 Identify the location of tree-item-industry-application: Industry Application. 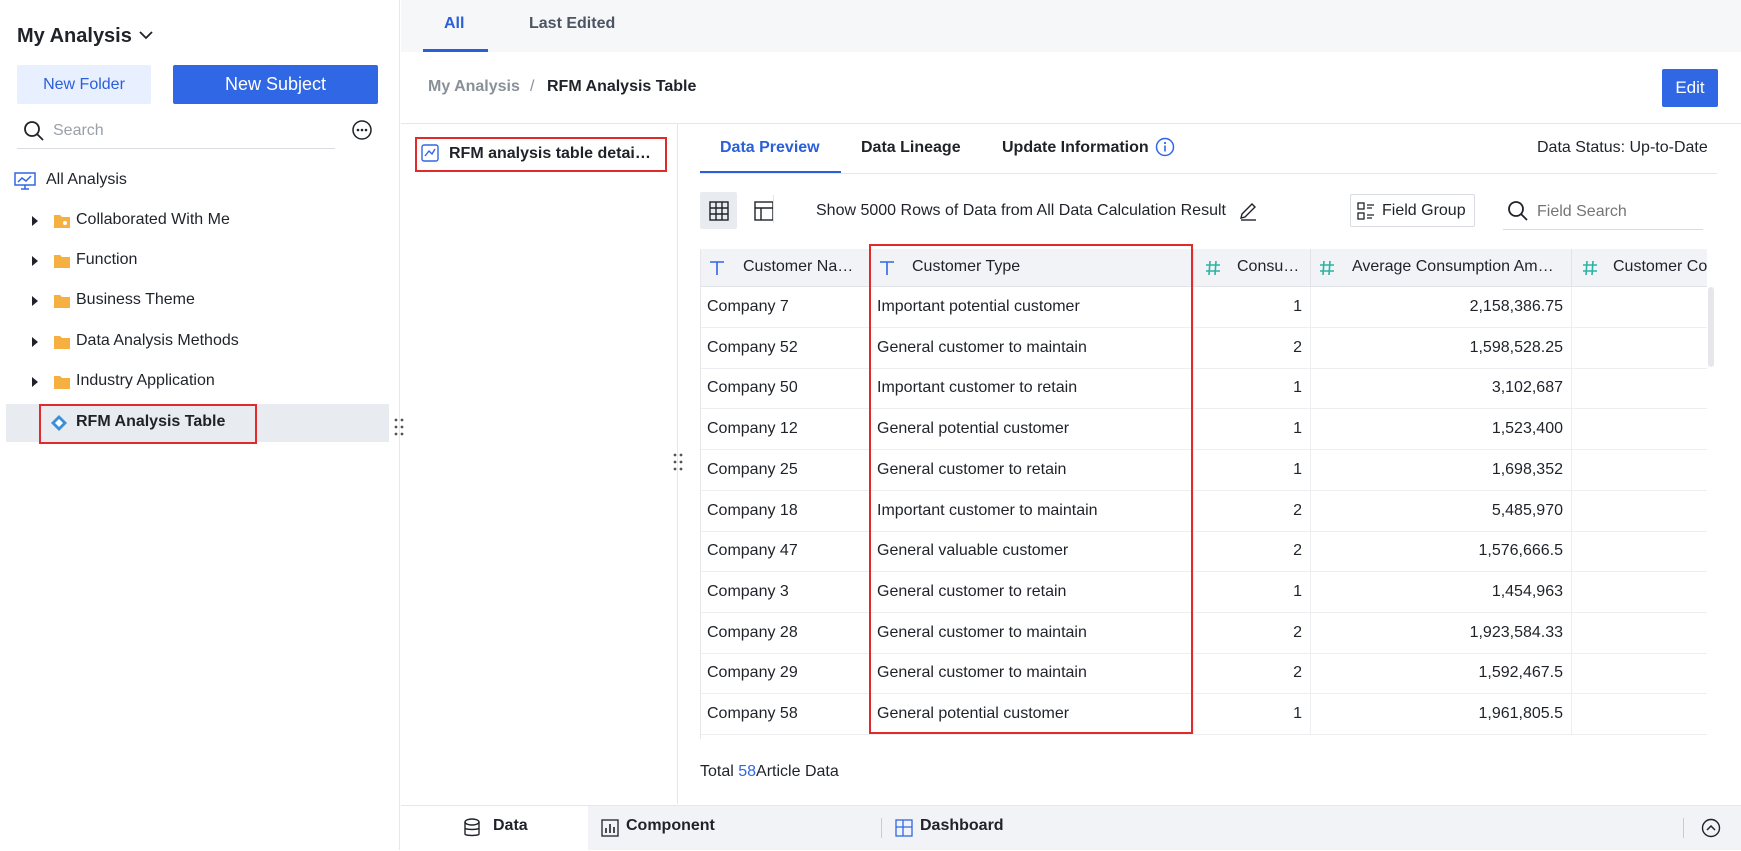
(195, 382).